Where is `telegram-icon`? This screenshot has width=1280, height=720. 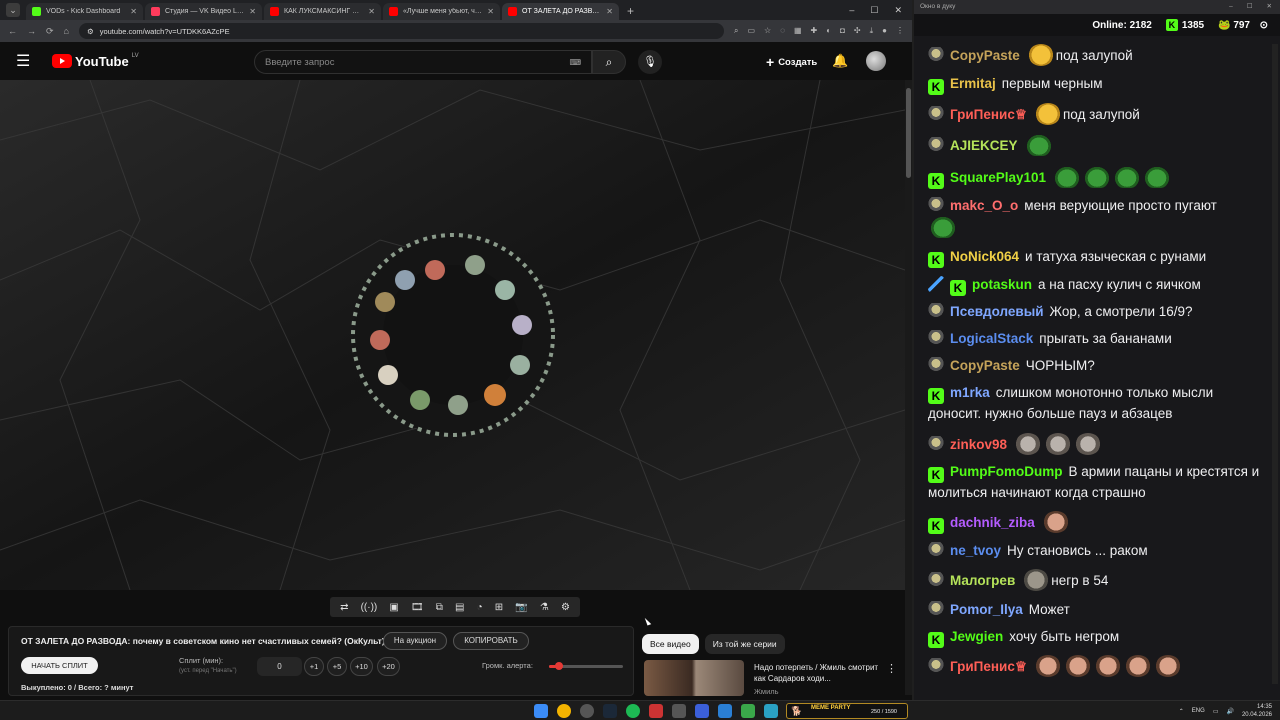
telegram-icon is located at coordinates (771, 711).